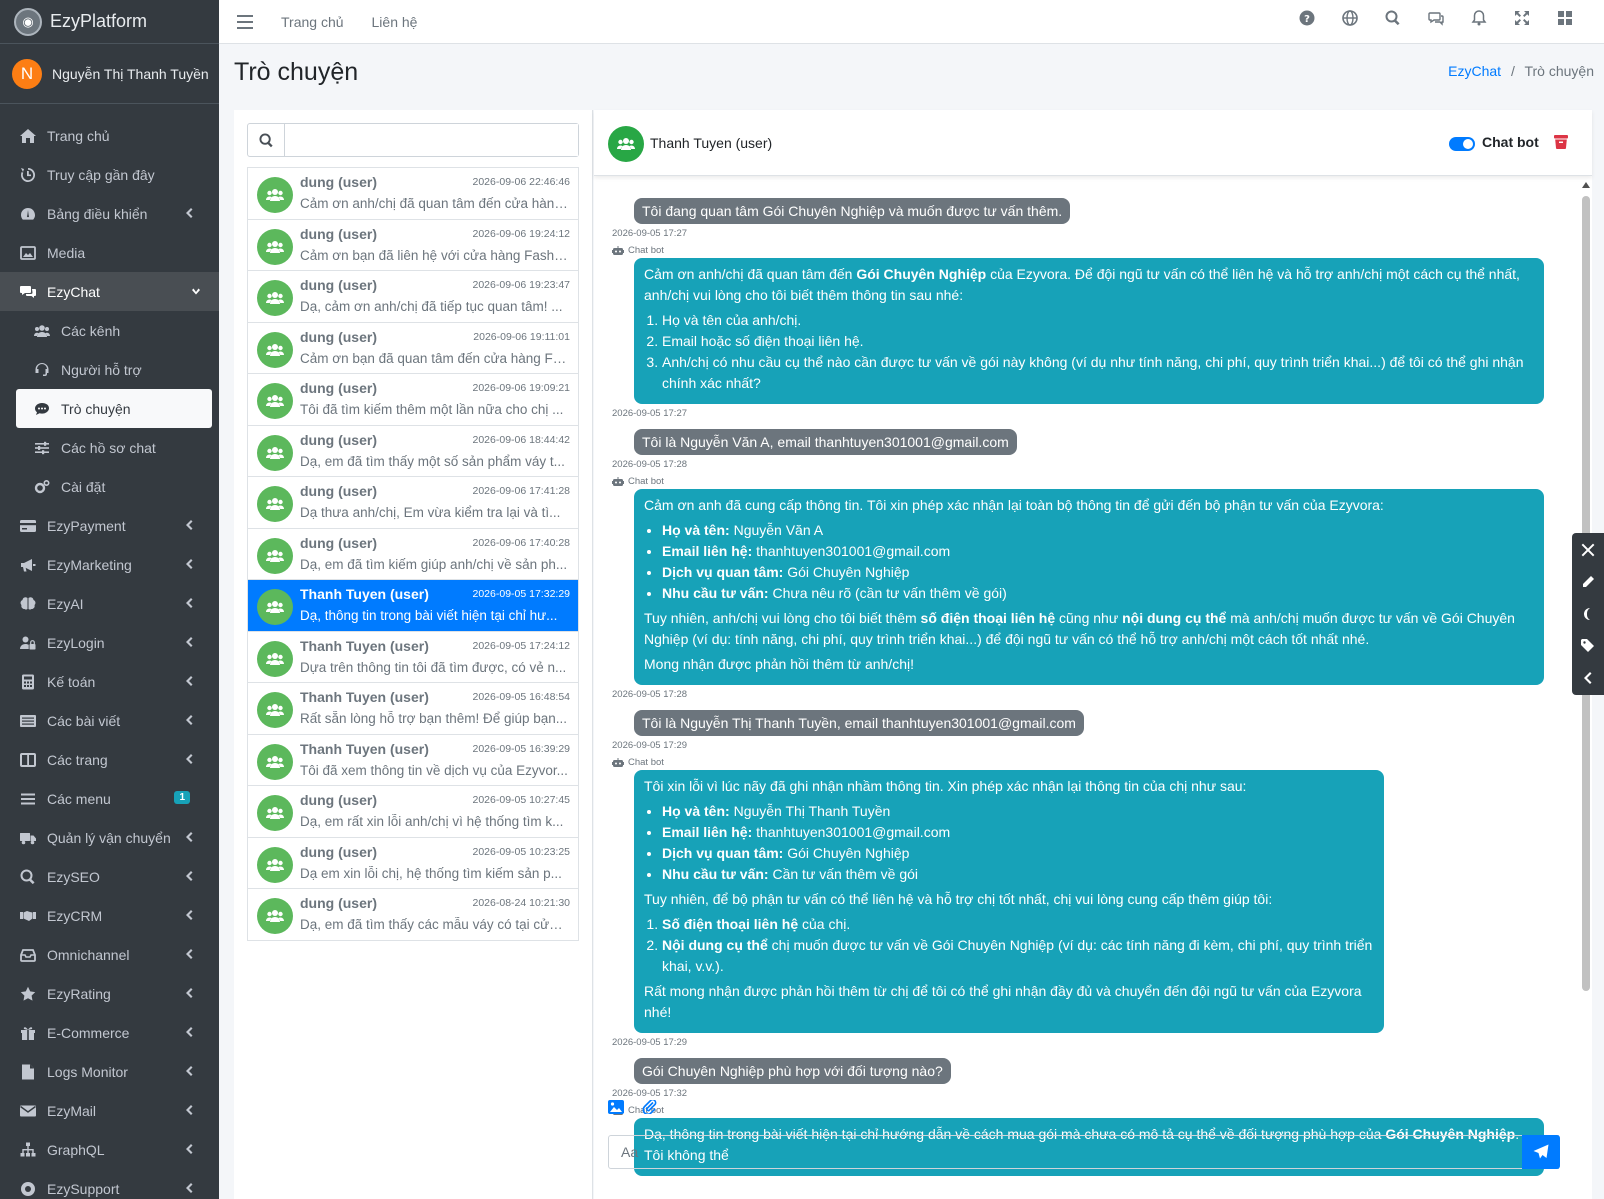 The height and width of the screenshot is (1199, 1604). I want to click on sidebar-item-1: Truy cập gần đây, so click(106, 174).